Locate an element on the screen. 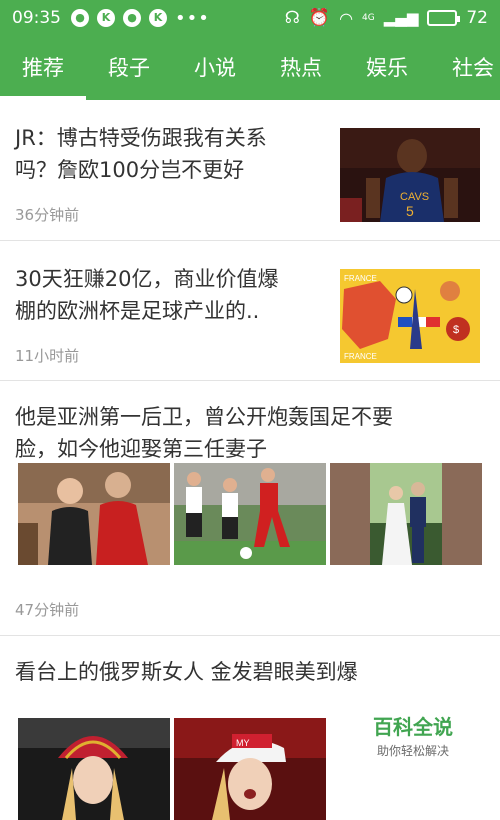 The image size is (500, 820). news-time: 47分钟前 is located at coordinates (47, 610).